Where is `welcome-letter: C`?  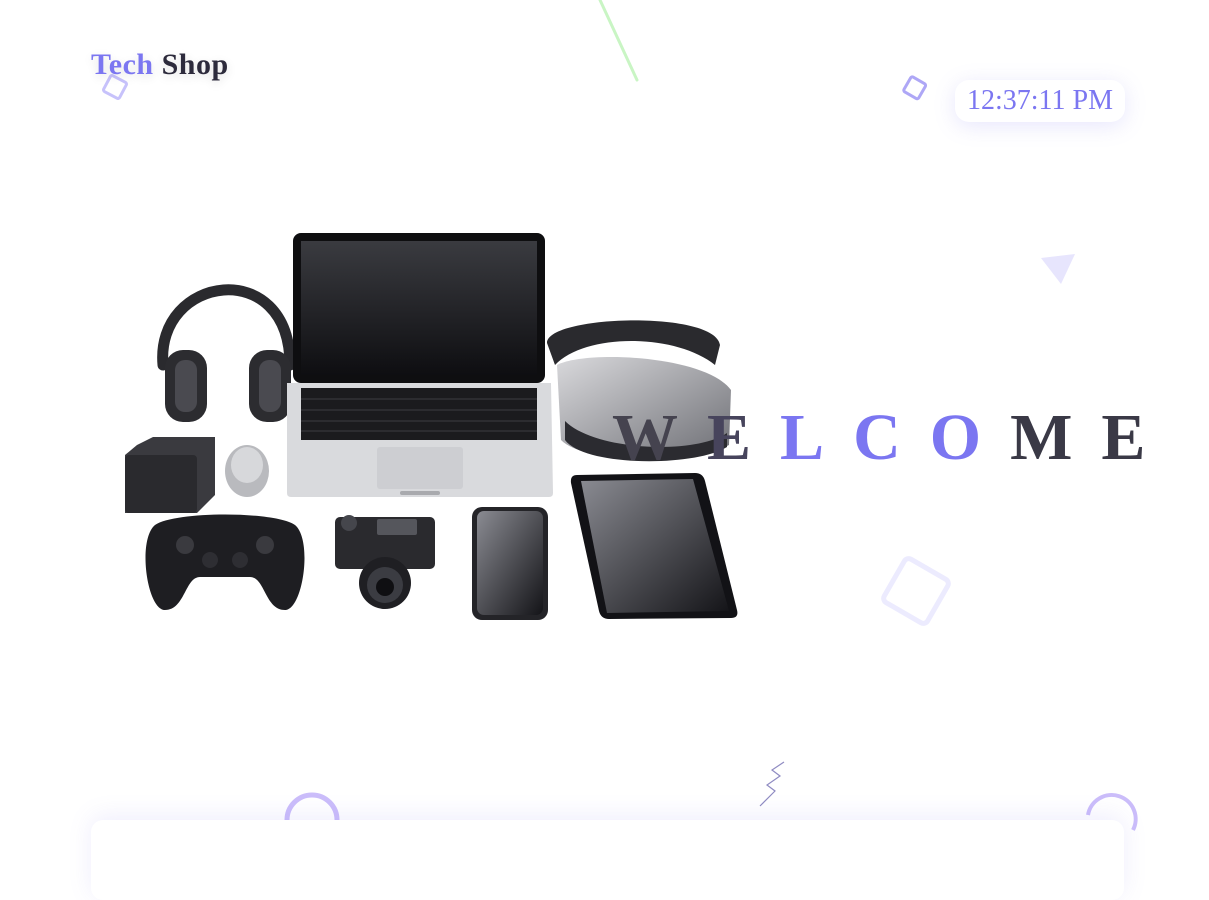 welcome-letter: C is located at coordinates (877, 437).